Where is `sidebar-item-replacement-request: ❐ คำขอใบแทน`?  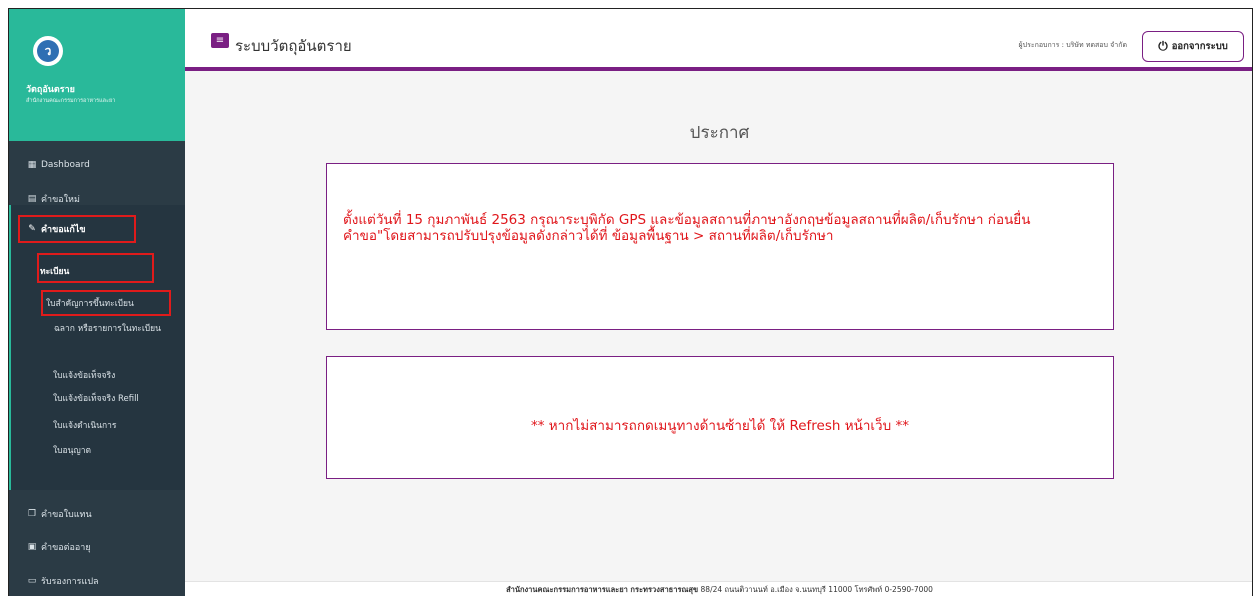 sidebar-item-replacement-request: ❐ คำขอใบแทน is located at coordinates (97, 514).